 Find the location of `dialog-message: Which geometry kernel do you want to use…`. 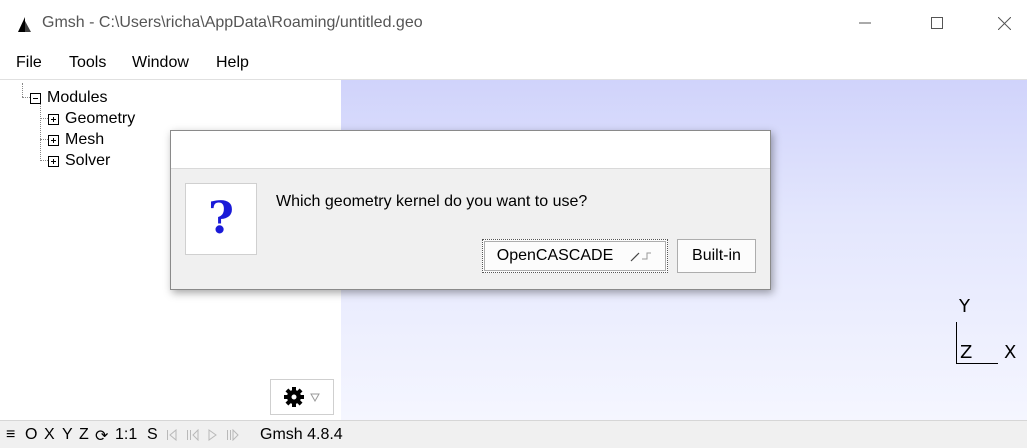

dialog-message: Which geometry kernel do you want to use… is located at coordinates (432, 201).